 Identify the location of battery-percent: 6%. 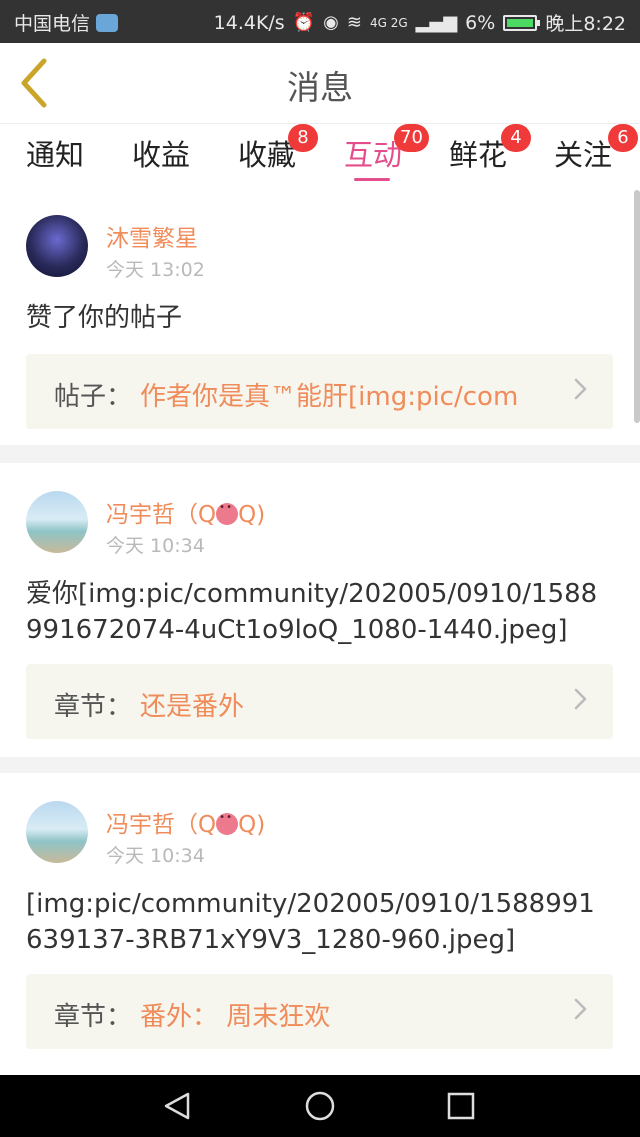
(480, 22).